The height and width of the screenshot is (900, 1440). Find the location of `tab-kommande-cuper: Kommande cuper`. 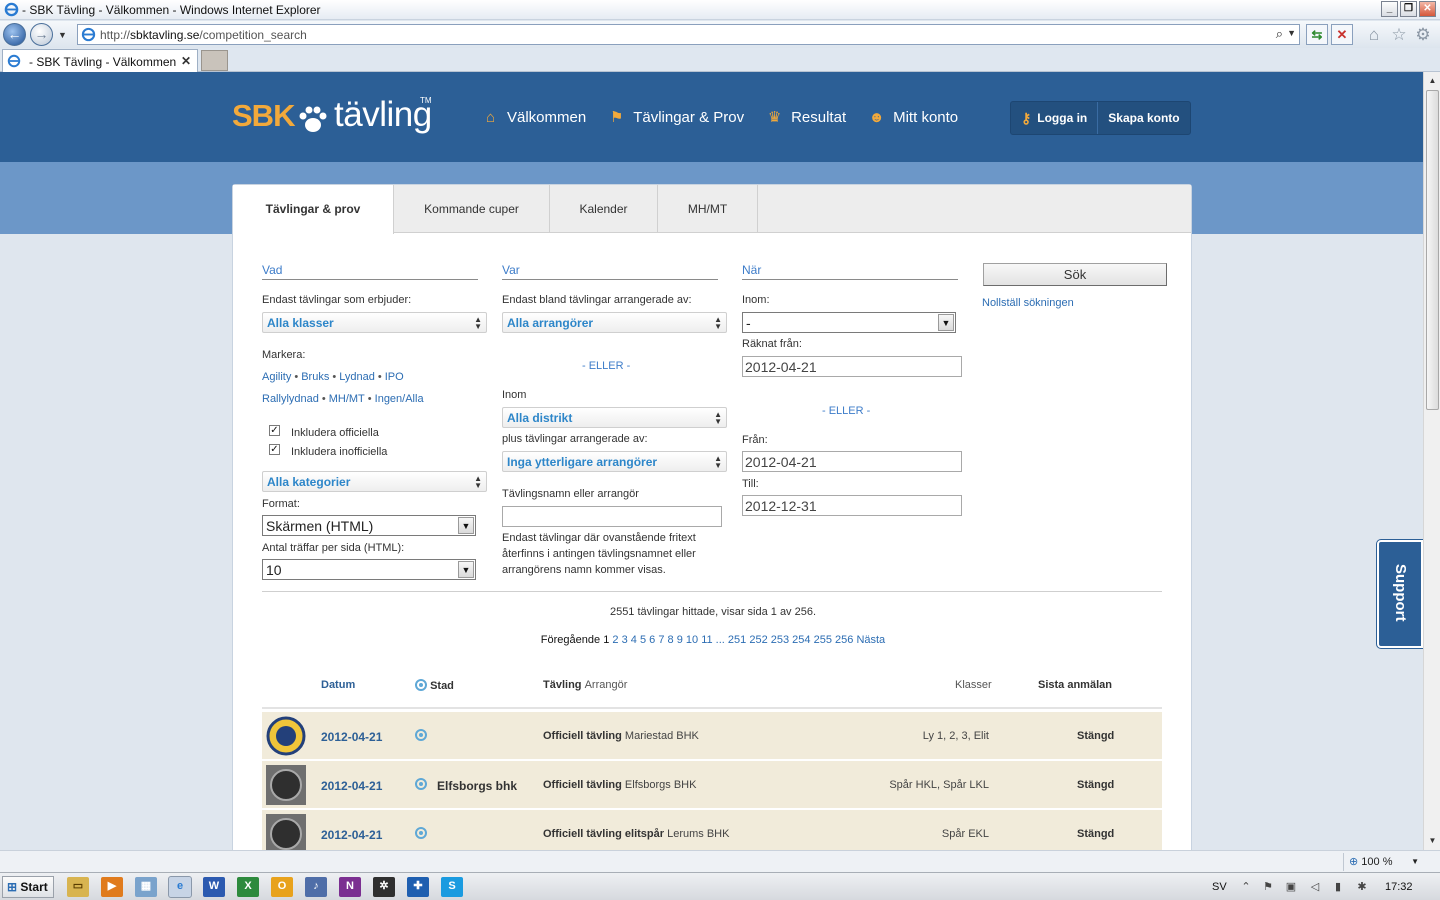

tab-kommande-cuper: Kommande cuper is located at coordinates (472, 209).